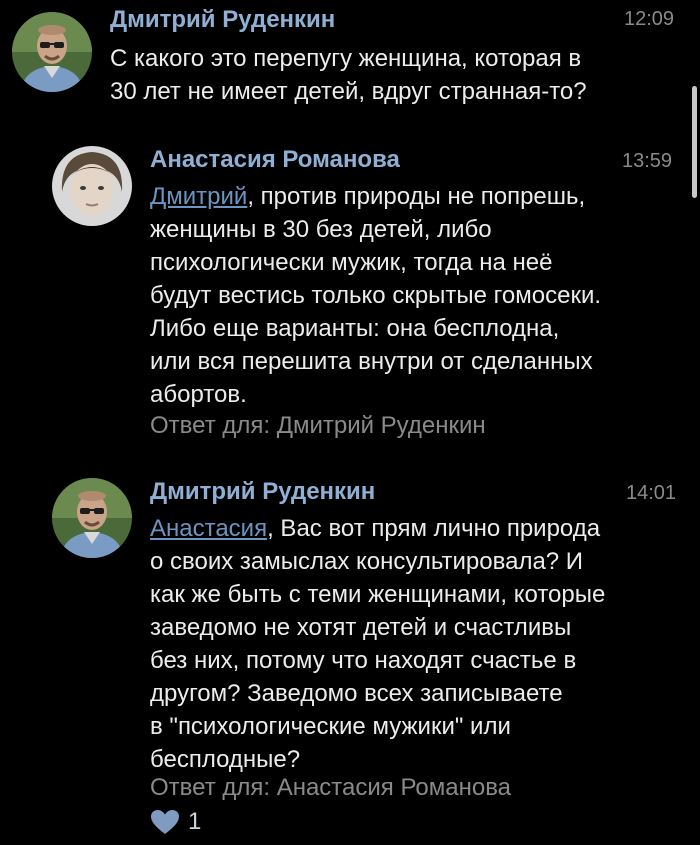 The width and height of the screenshot is (700, 845). Describe the element at coordinates (198, 196) in the screenshot. I see `mention-link: Дмитрий` at that location.